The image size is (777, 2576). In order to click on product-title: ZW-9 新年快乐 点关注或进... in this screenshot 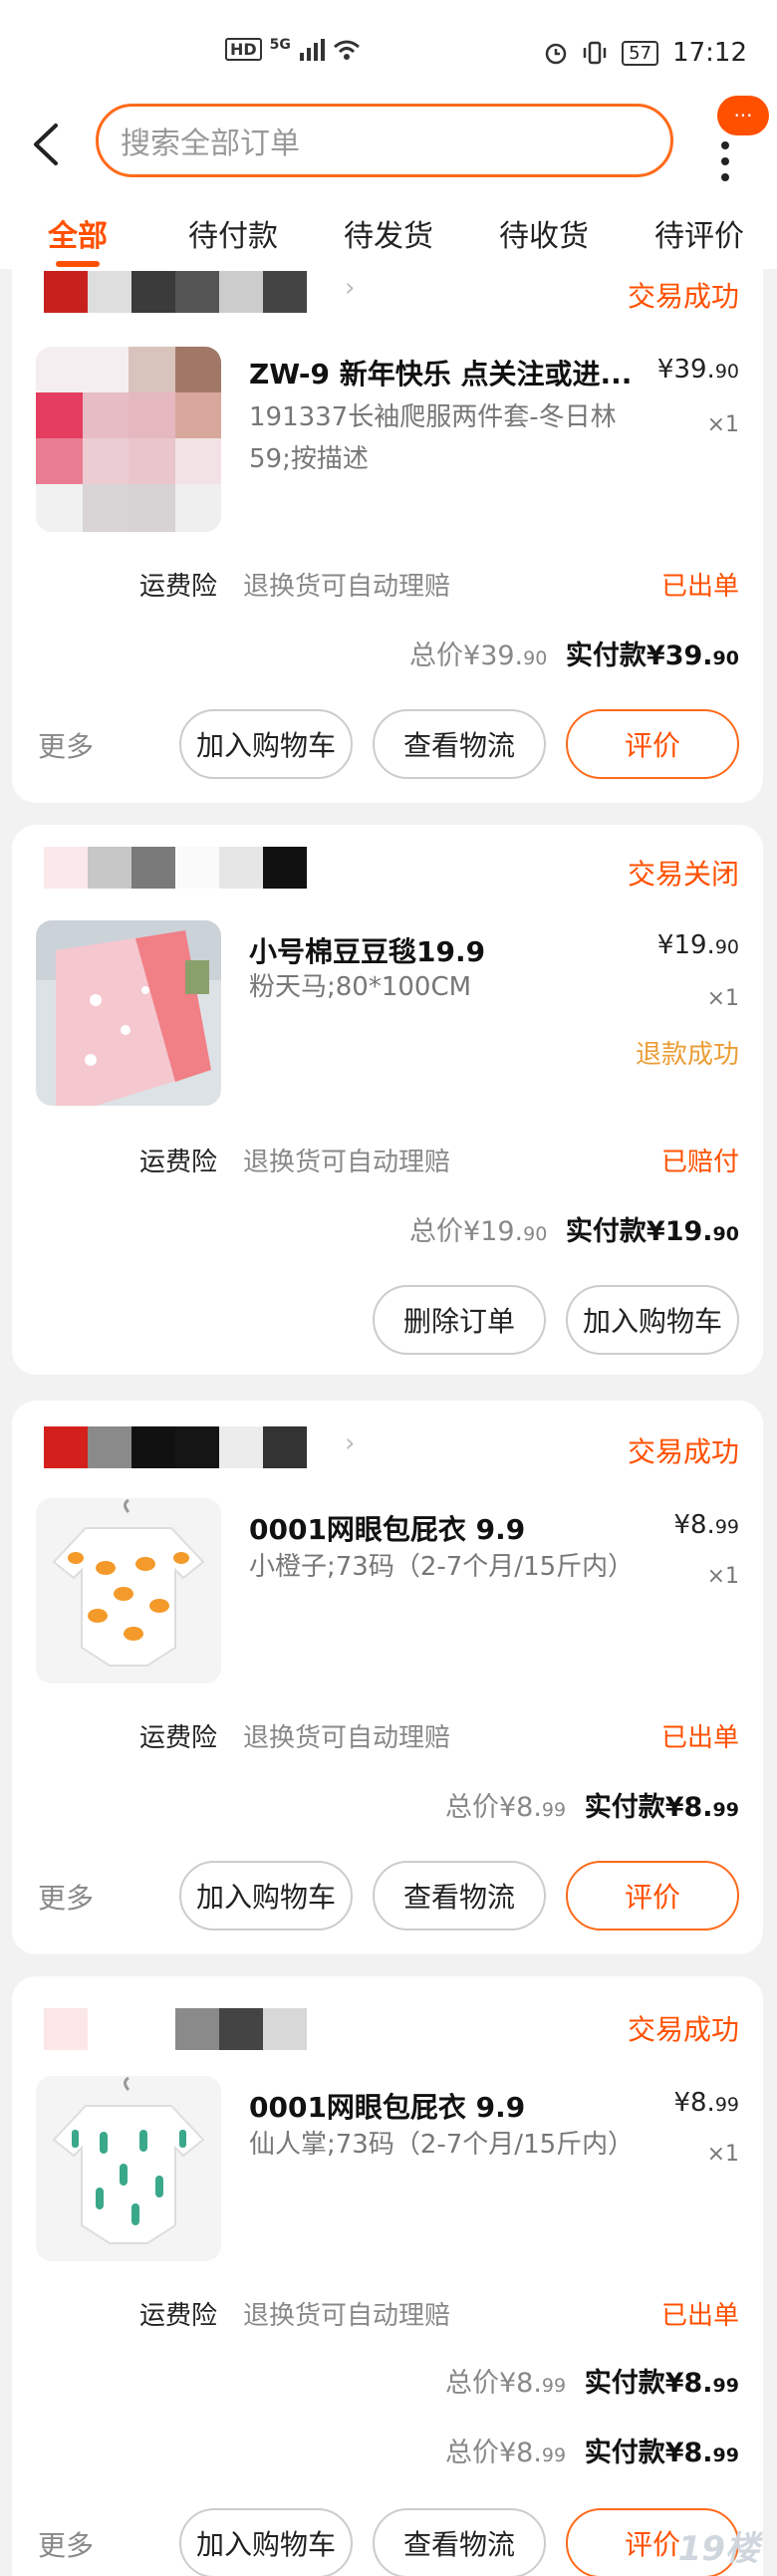, I will do `click(440, 372)`.